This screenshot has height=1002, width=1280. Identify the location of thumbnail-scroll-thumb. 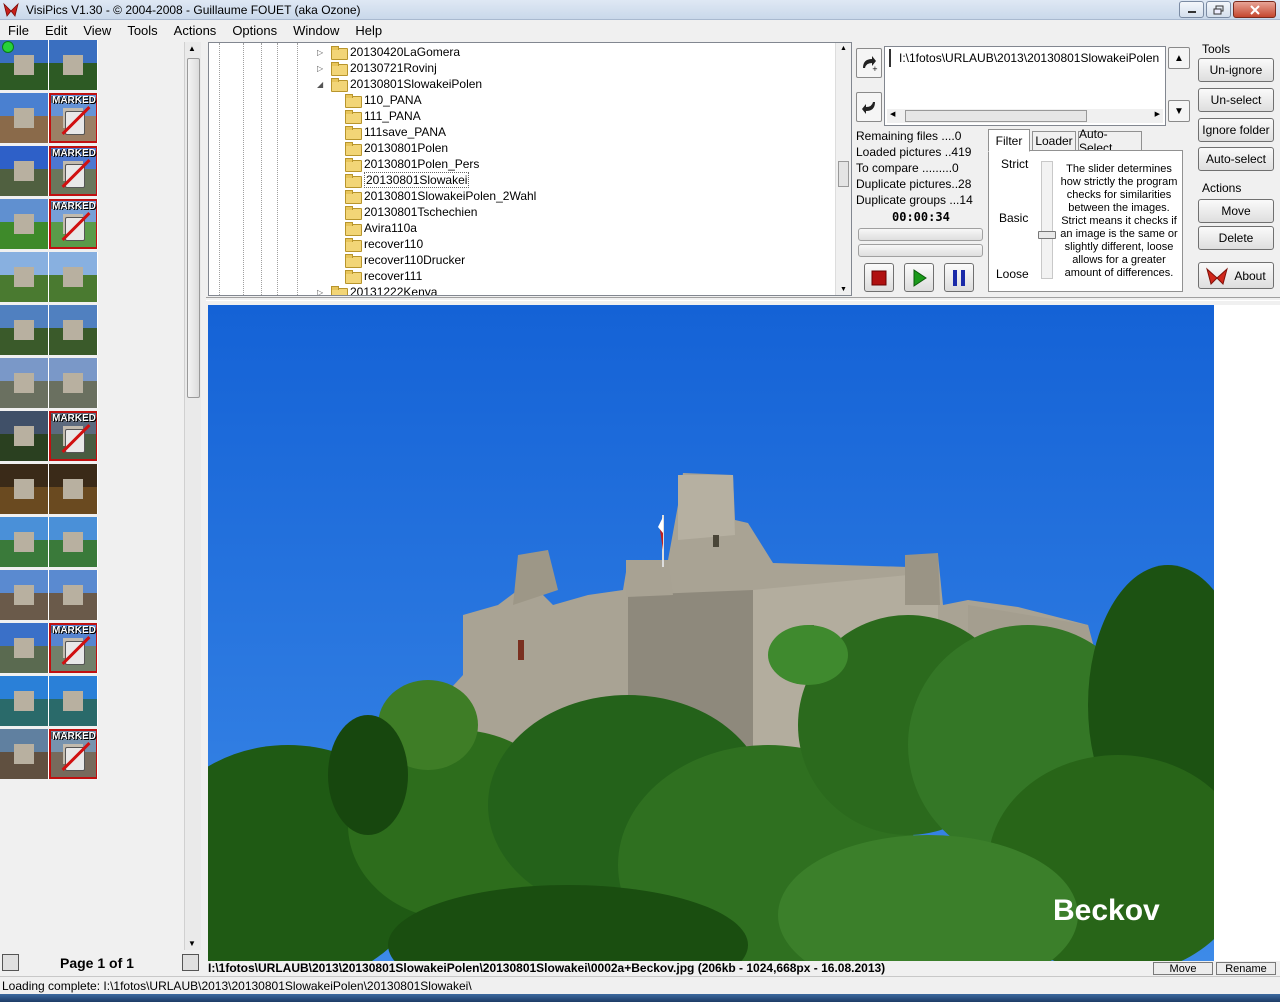
(193, 228).